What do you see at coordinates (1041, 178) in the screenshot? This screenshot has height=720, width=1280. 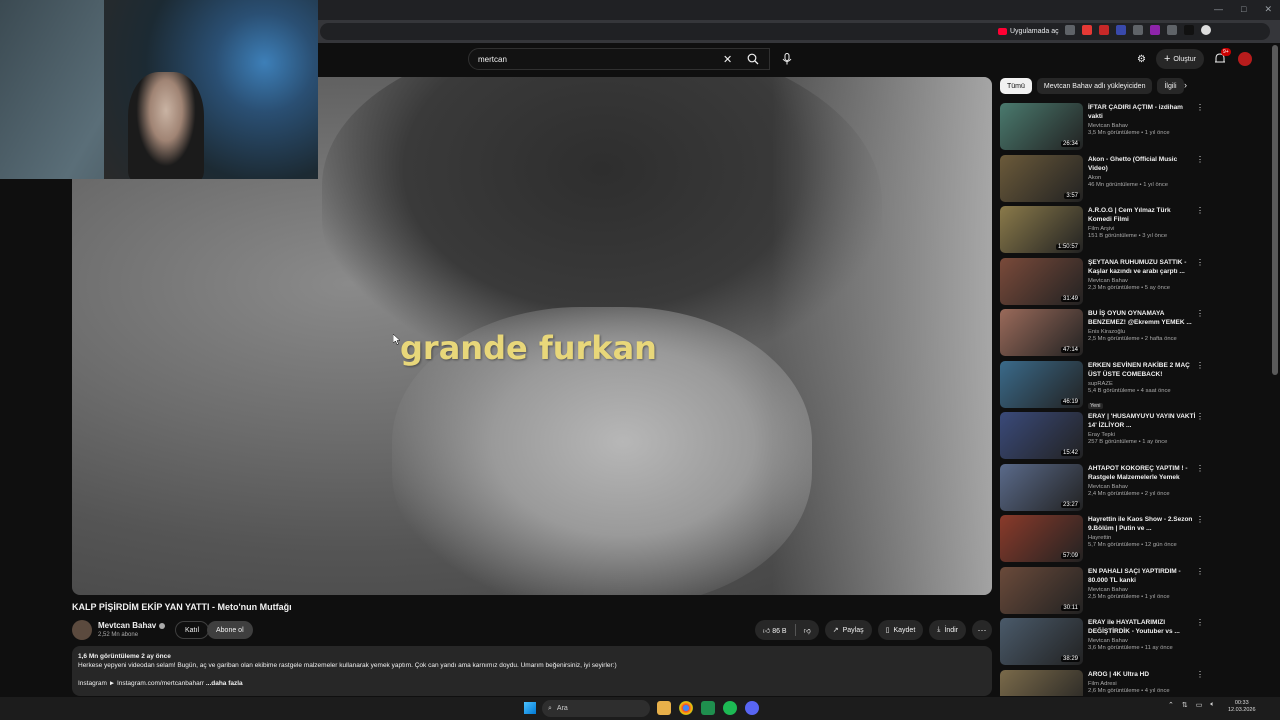 I see `video-thumbnail: 3:57` at bounding box center [1041, 178].